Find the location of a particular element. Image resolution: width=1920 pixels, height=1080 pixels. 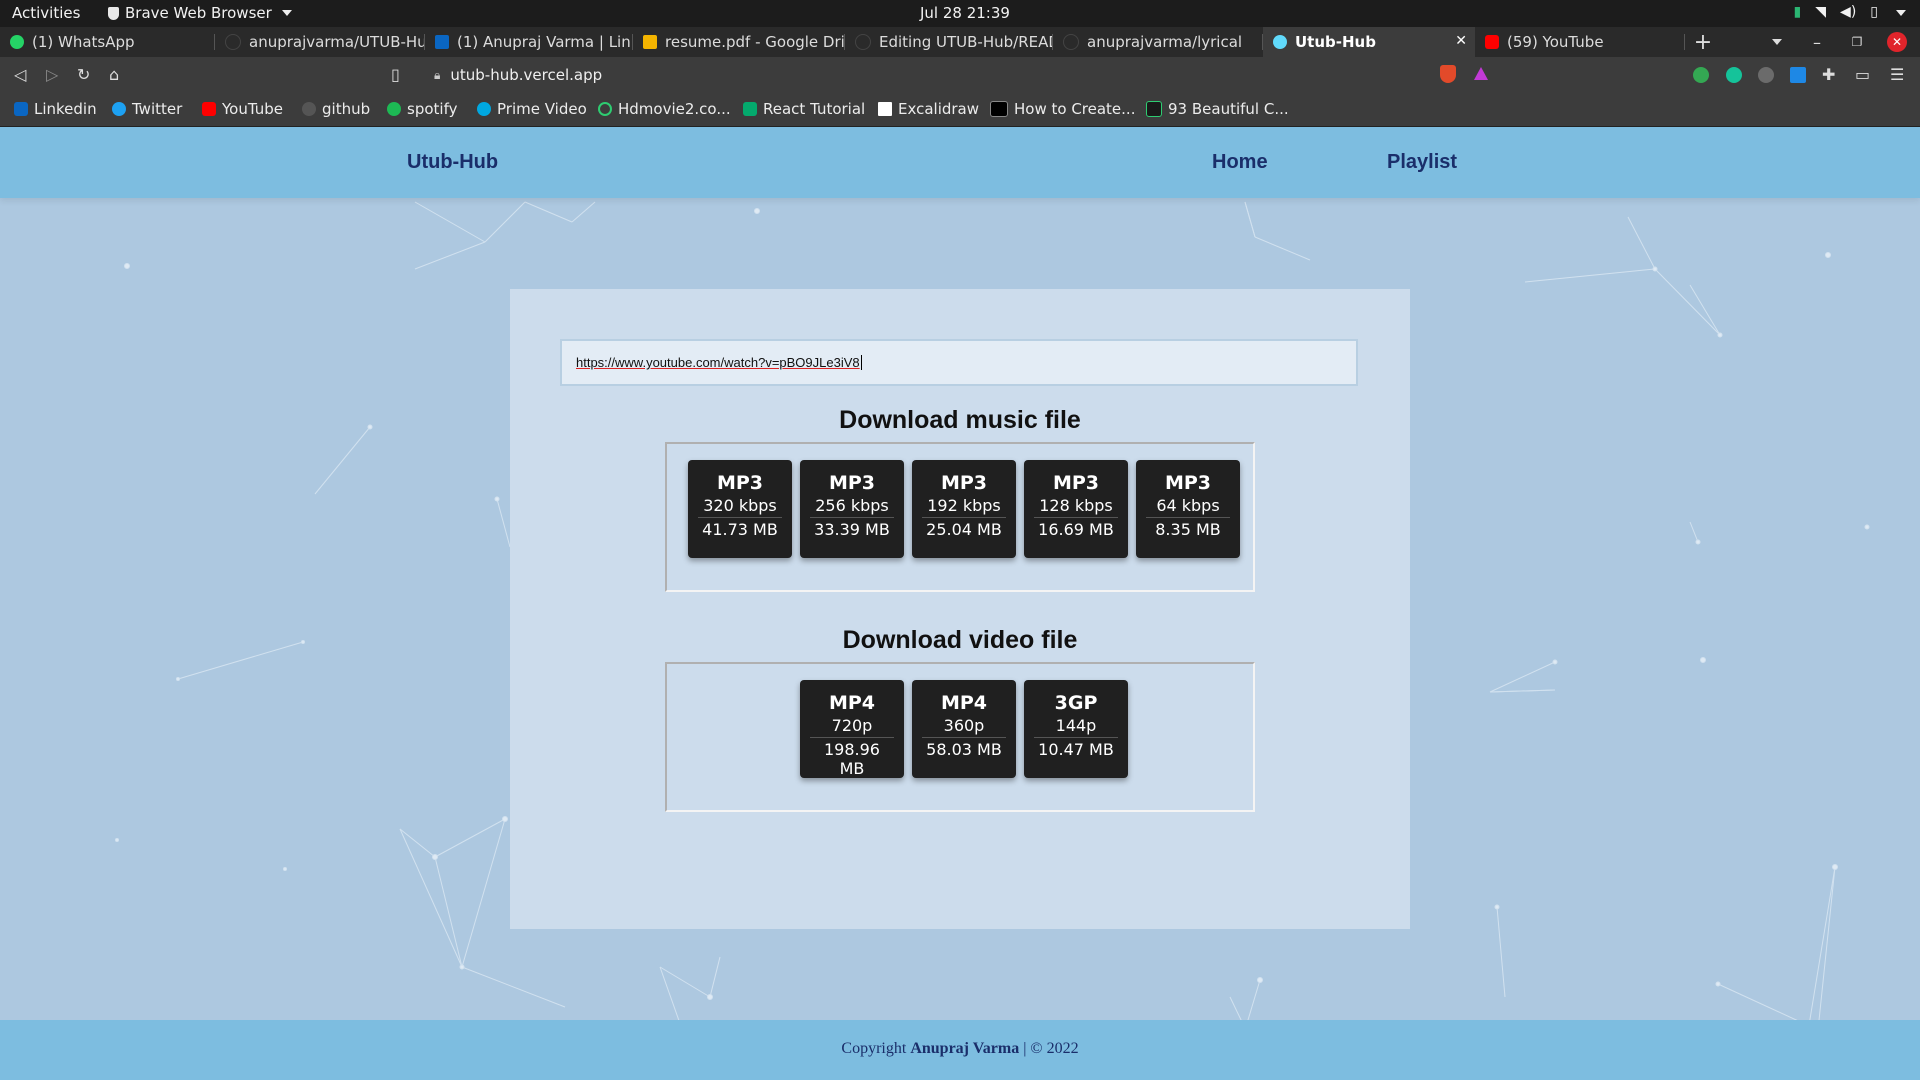

bookmark-prime-video: Prime Video is located at coordinates (532, 109).